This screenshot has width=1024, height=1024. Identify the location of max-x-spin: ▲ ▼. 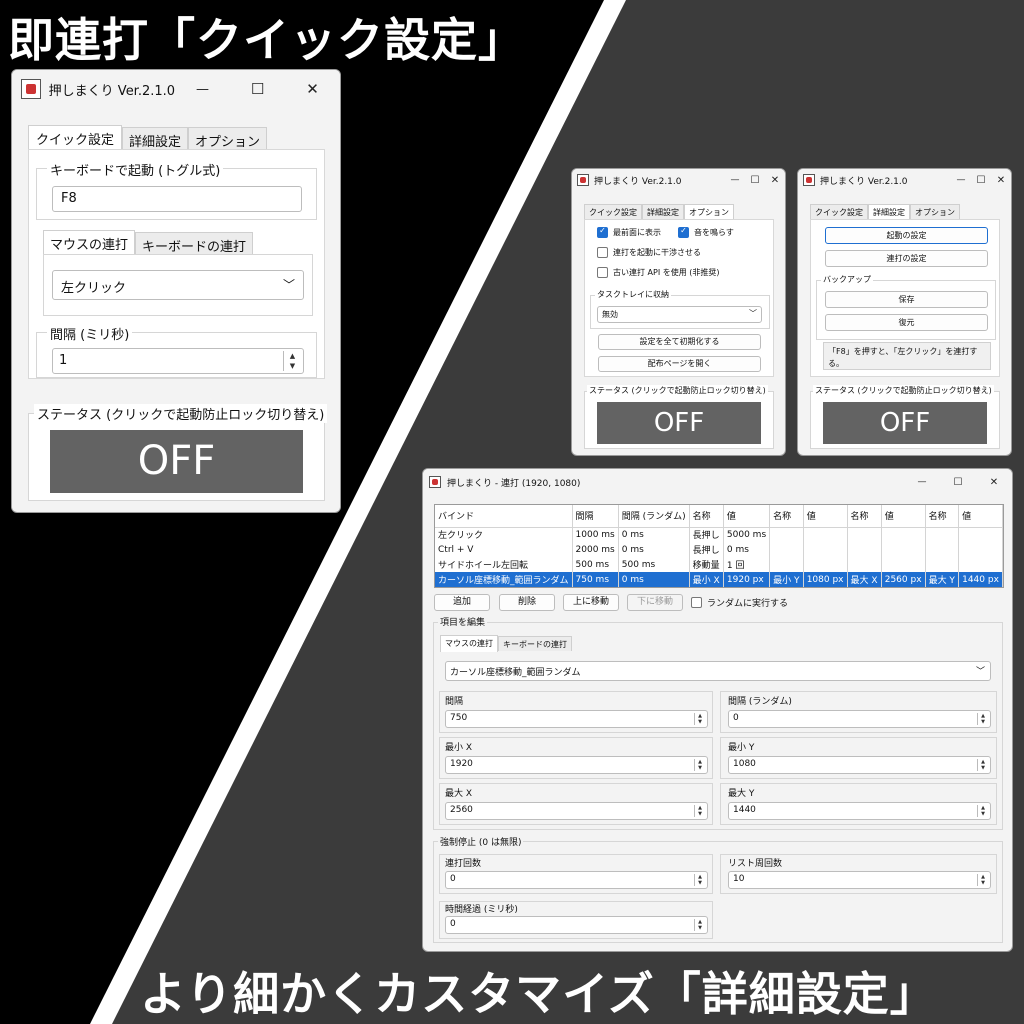
(699, 811).